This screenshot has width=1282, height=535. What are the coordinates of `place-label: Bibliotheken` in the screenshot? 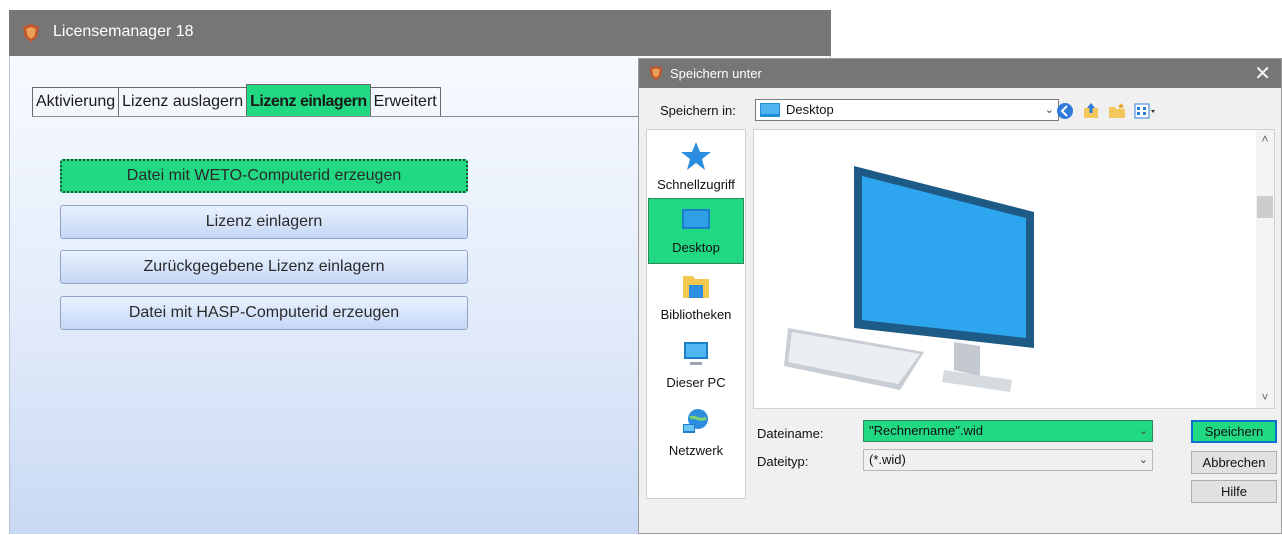 It's located at (696, 314).